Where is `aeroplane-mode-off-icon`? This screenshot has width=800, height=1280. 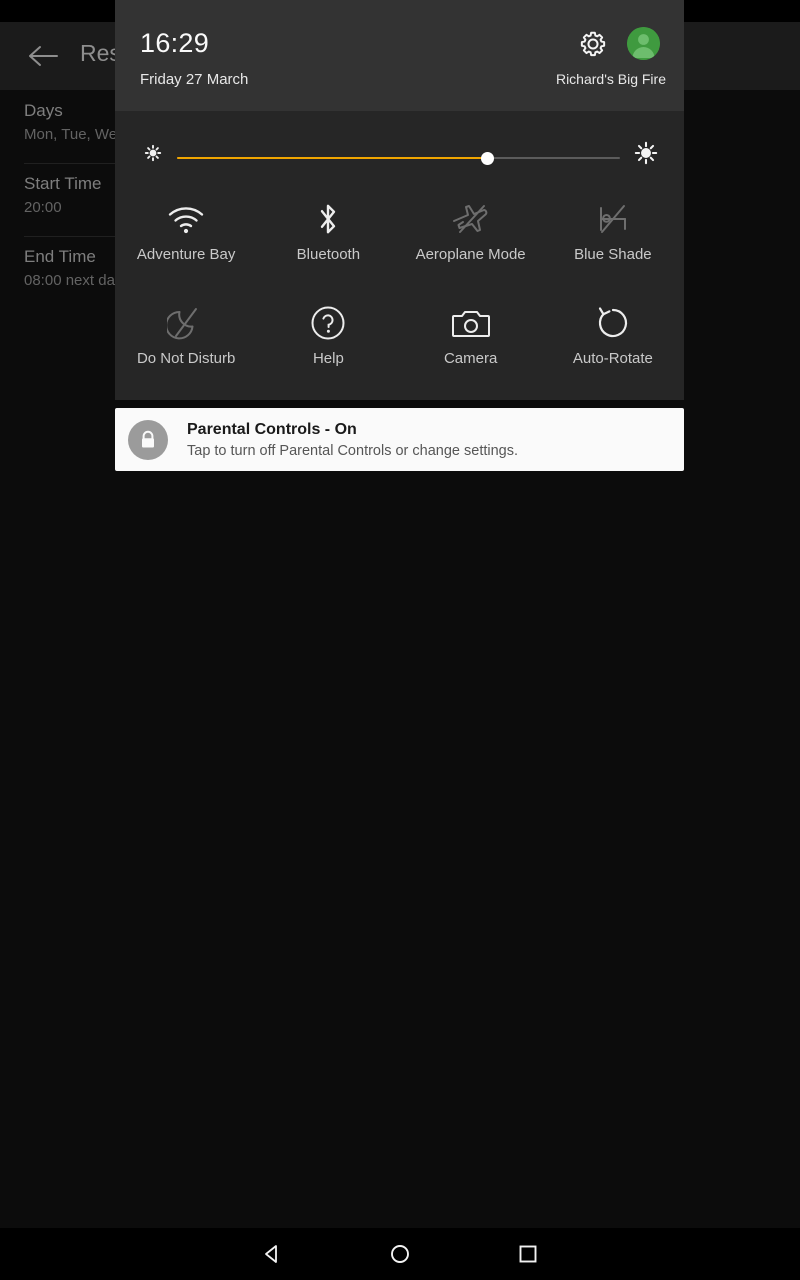
aeroplane-mode-off-icon is located at coordinates (471, 219).